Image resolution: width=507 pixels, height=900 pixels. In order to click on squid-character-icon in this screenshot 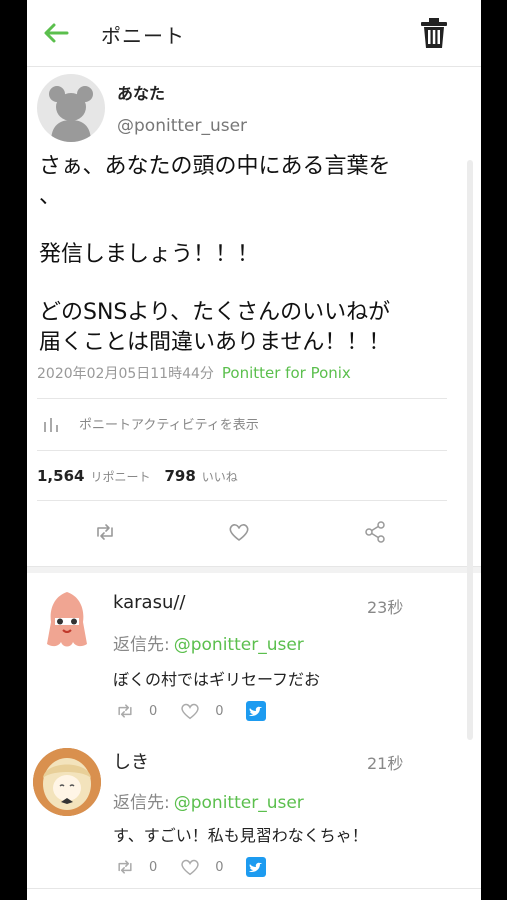, I will do `click(67, 619)`.